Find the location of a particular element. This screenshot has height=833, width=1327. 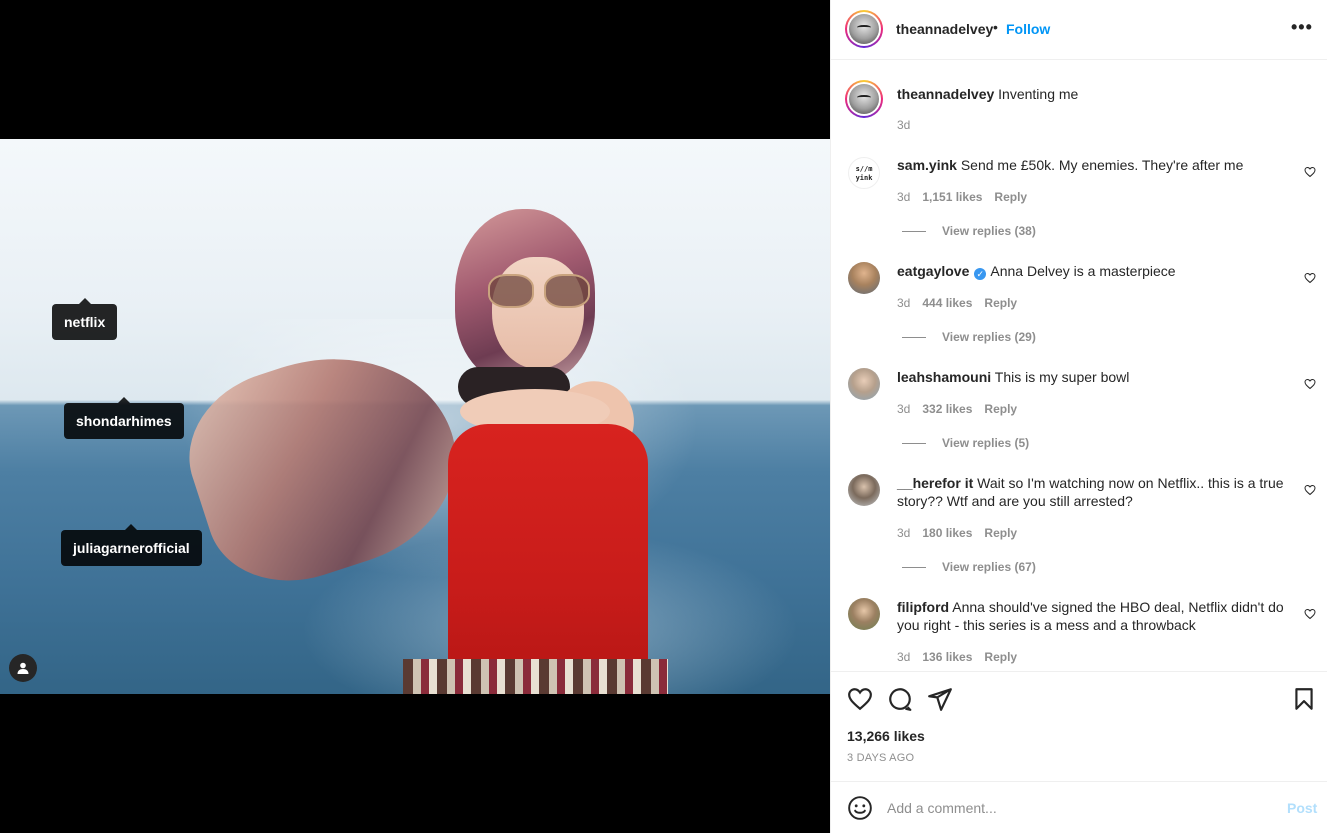

post-like-count: 13,266 likes is located at coordinates (886, 736).